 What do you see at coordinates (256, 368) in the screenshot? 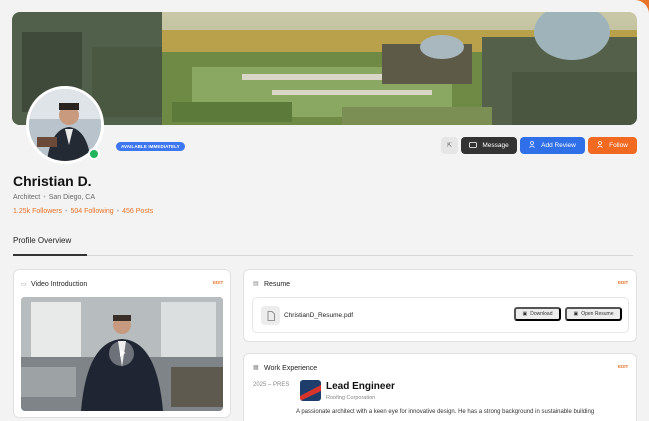
I see `briefcase-icon: ▦` at bounding box center [256, 368].